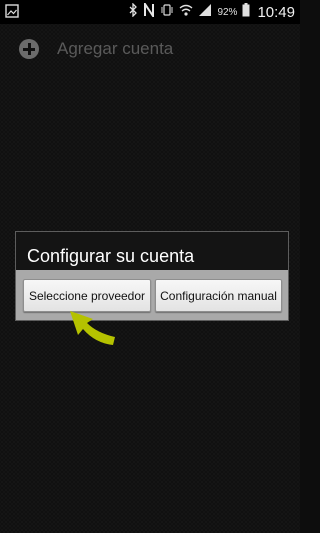 The height and width of the screenshot is (533, 320). Describe the element at coordinates (246, 12) in the screenshot. I see `battery-icon` at that location.